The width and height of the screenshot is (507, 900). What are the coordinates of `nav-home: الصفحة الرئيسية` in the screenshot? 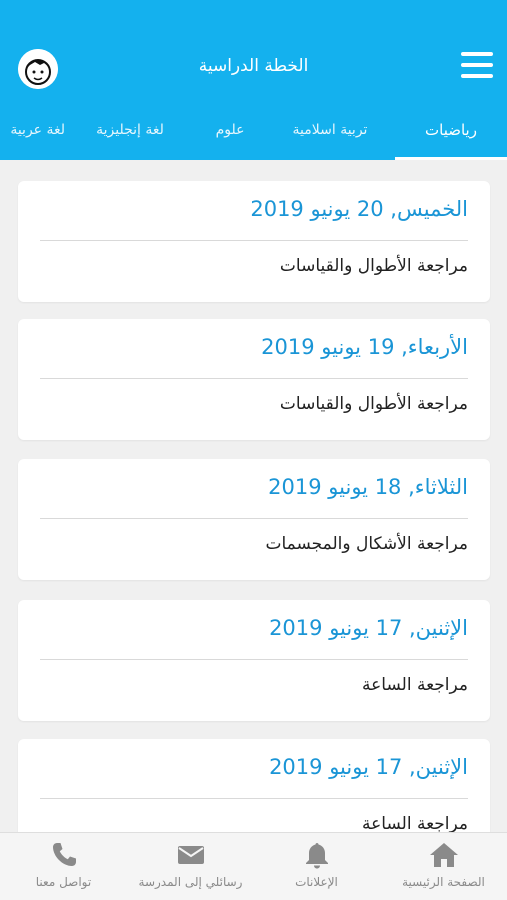 It's located at (443, 866).